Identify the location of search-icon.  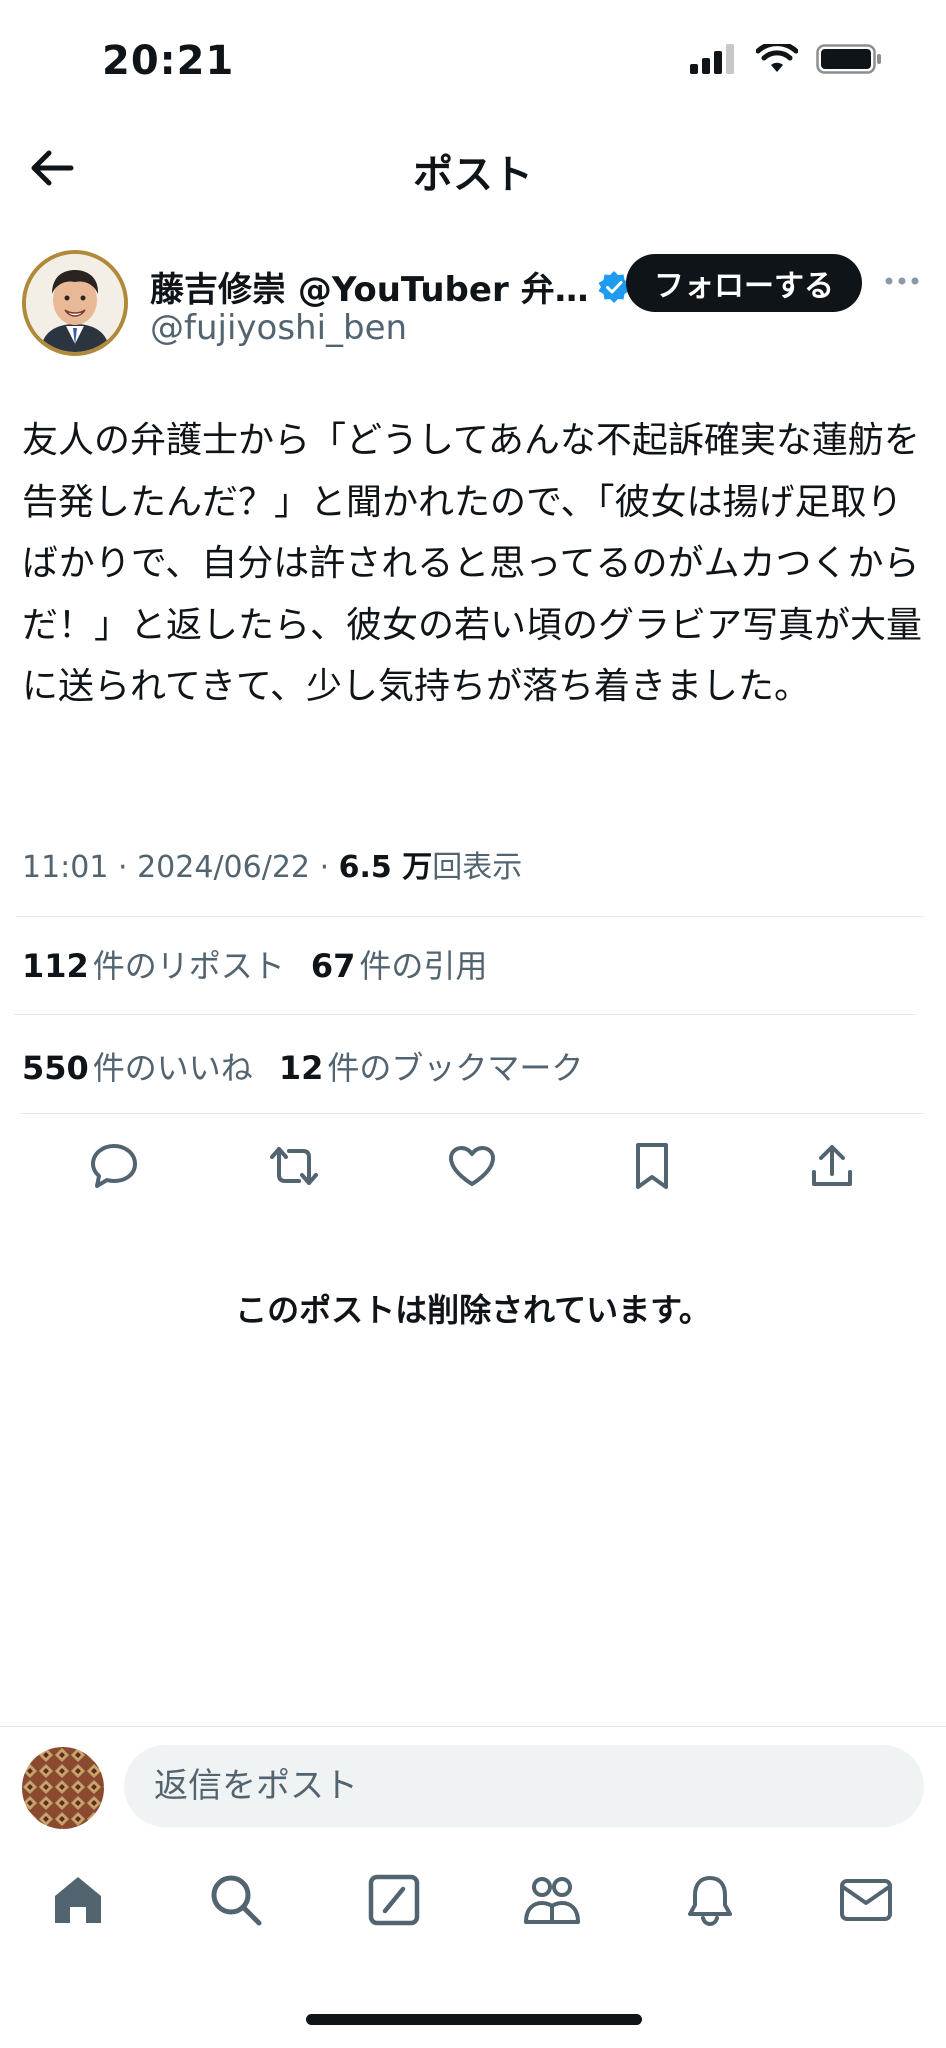
(236, 1900).